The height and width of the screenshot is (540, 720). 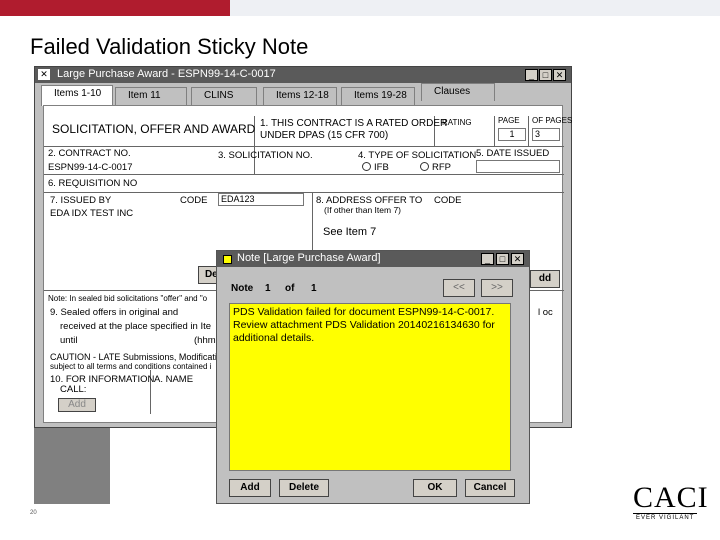 I want to click on rfp-label: RFP, so click(x=441, y=167).